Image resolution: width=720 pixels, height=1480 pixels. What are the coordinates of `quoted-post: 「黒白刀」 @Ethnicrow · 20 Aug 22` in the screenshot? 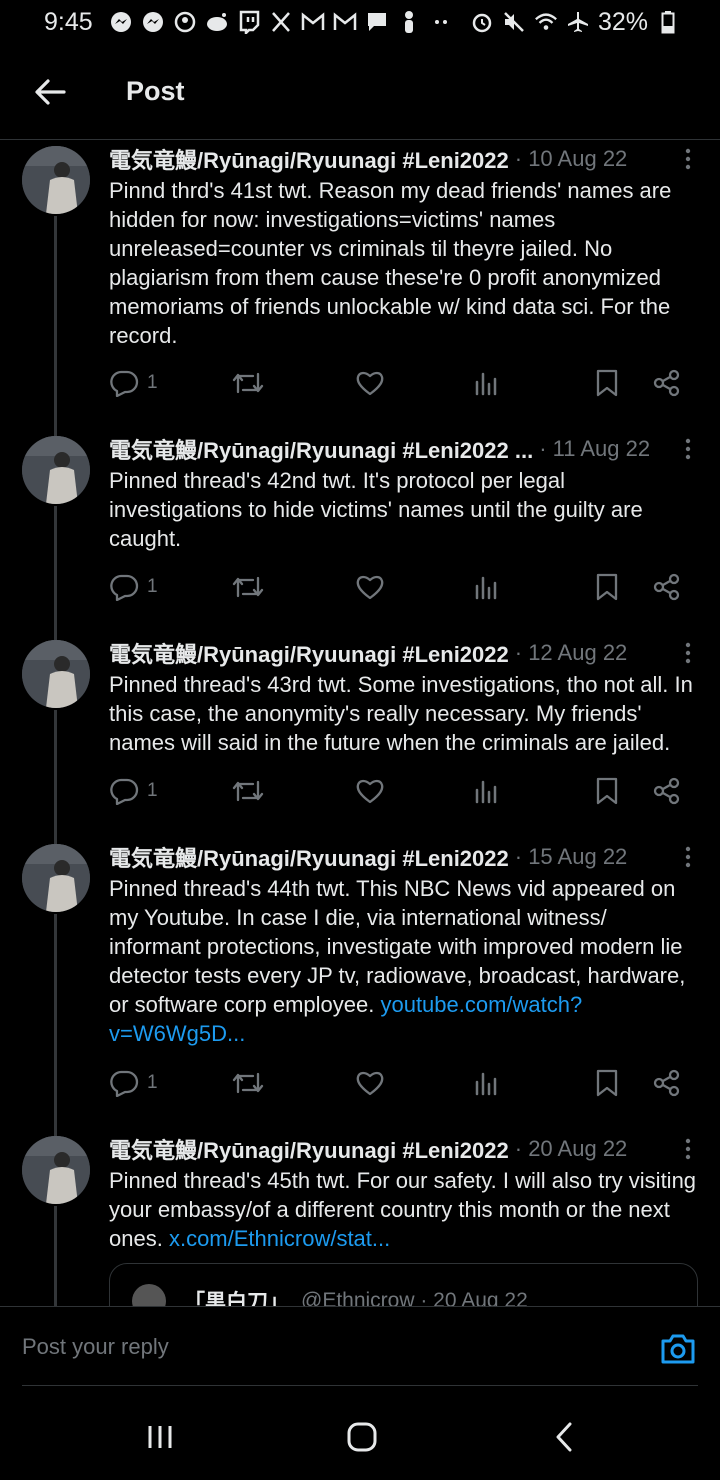 It's located at (403, 1284).